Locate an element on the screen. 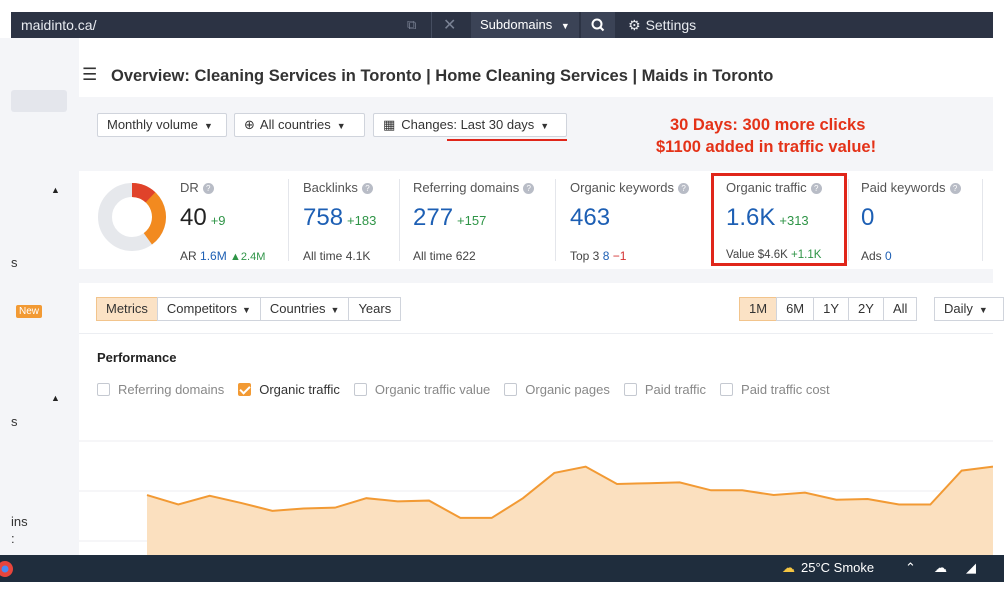  ar-delta: ▲2.4M is located at coordinates (248, 257).